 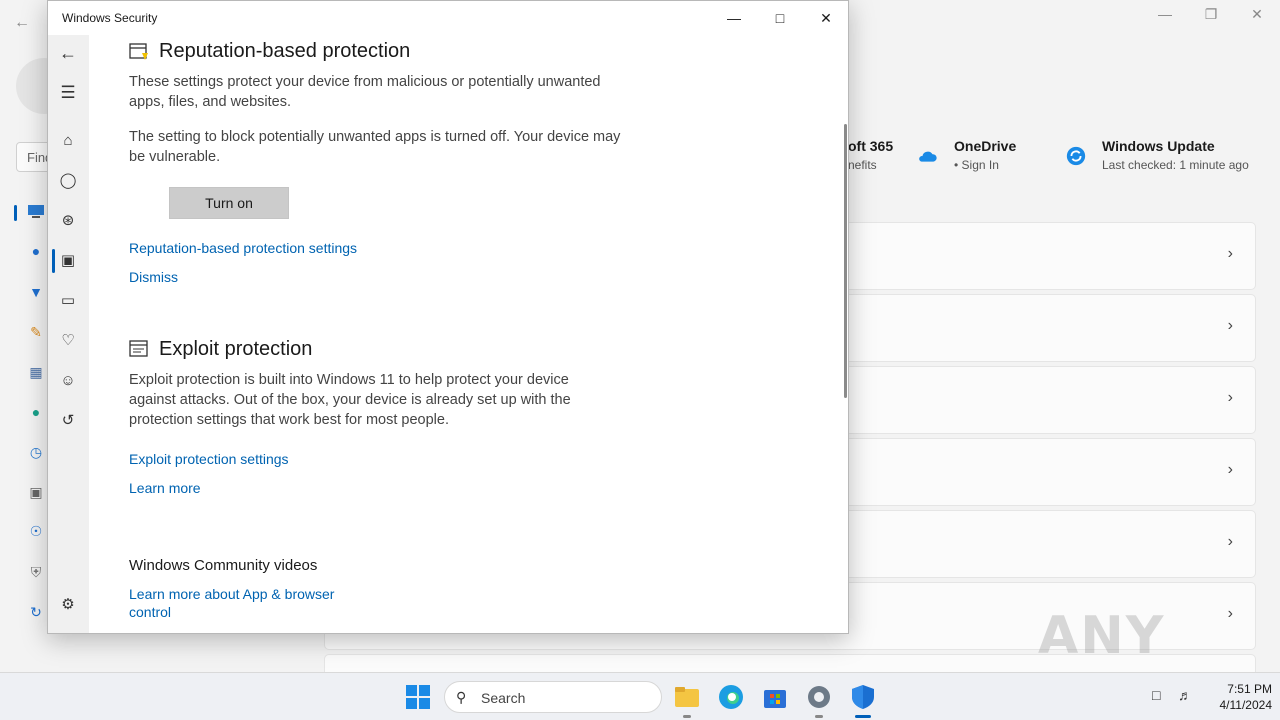 What do you see at coordinates (419, 698) in the screenshot?
I see `windows-start-icon` at bounding box center [419, 698].